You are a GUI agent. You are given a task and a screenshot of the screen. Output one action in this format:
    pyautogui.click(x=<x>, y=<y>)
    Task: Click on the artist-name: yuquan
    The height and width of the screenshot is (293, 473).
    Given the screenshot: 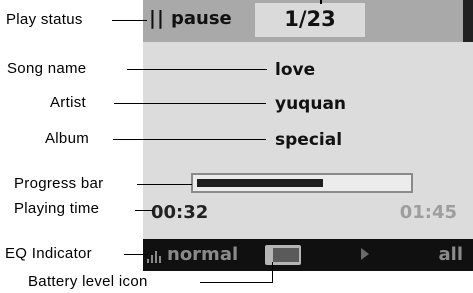 What is the action you would take?
    pyautogui.click(x=311, y=104)
    